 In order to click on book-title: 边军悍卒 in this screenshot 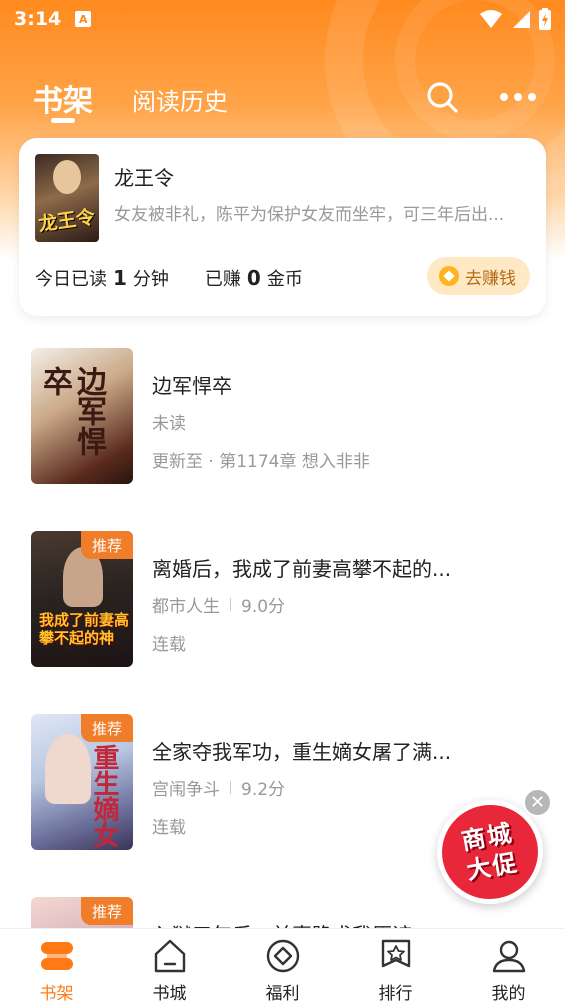, I will do `click(192, 384)`.